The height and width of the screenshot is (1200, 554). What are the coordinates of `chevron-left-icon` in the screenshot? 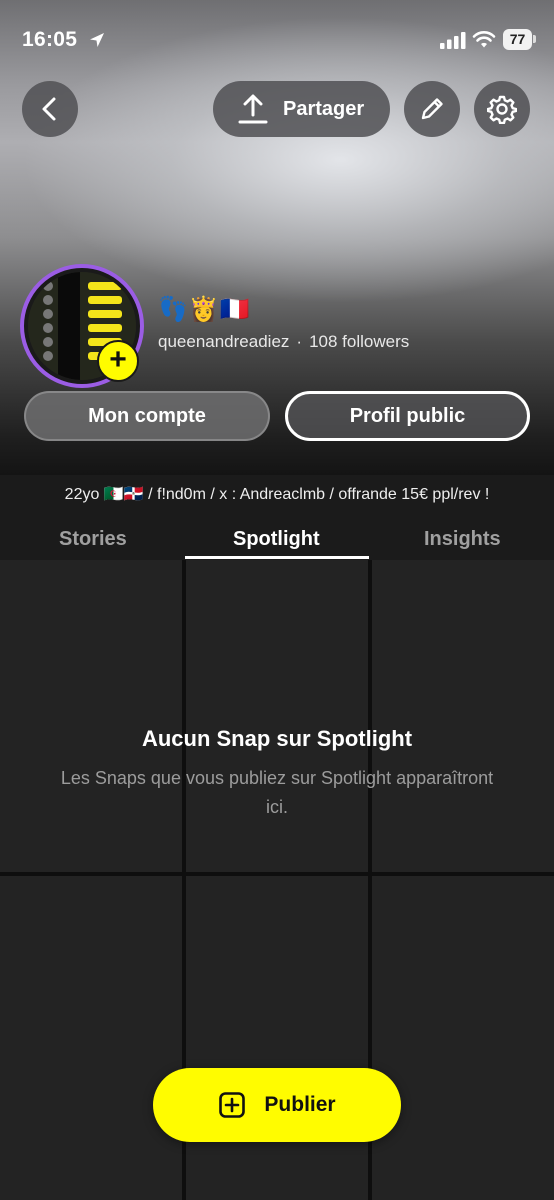 It's located at (49, 109).